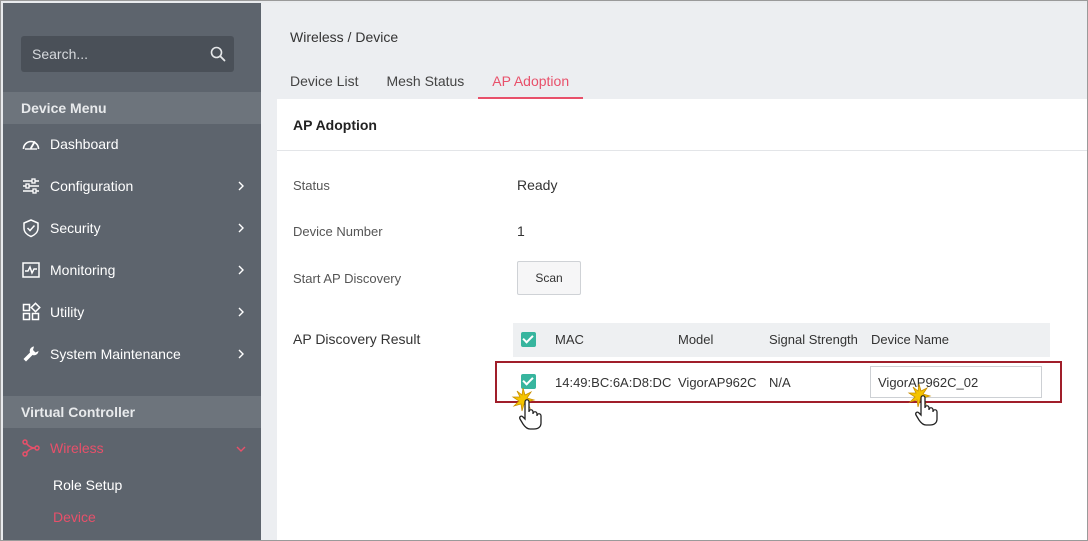 This screenshot has width=1088, height=541. I want to click on column-header-signal: Signal Strength, so click(813, 339).